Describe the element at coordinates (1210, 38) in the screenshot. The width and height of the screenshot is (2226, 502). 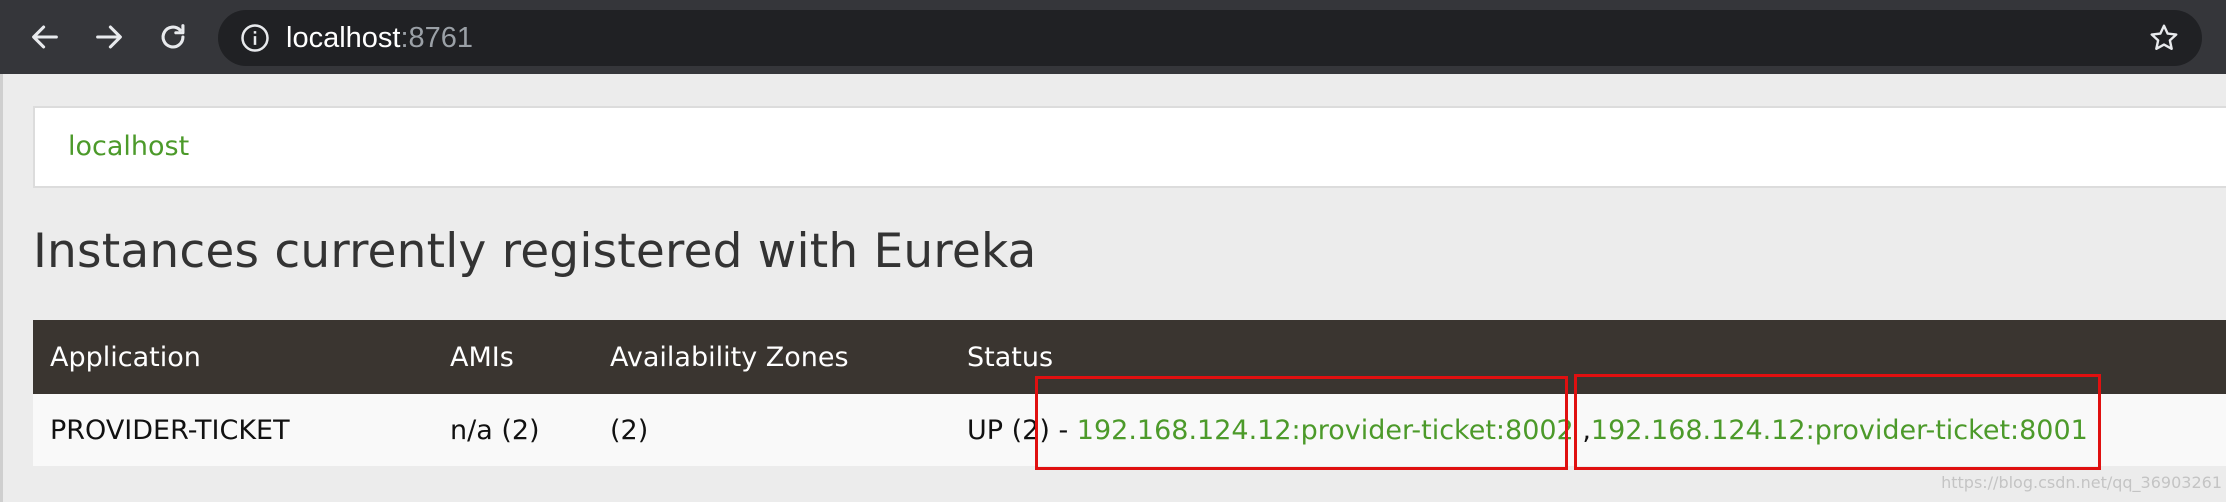
I see `address-bar: localhost:8761` at that location.